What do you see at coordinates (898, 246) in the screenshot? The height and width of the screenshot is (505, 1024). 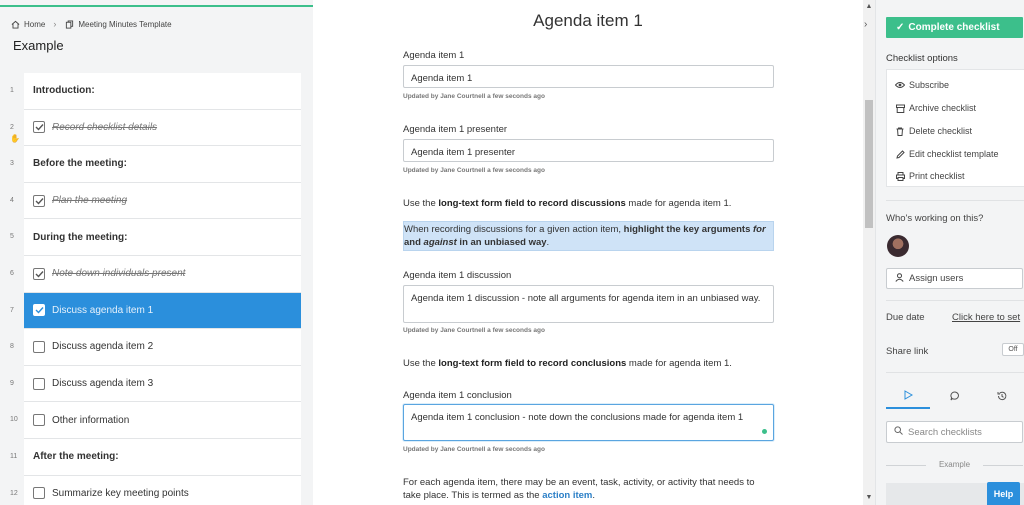 I see `avatar` at bounding box center [898, 246].